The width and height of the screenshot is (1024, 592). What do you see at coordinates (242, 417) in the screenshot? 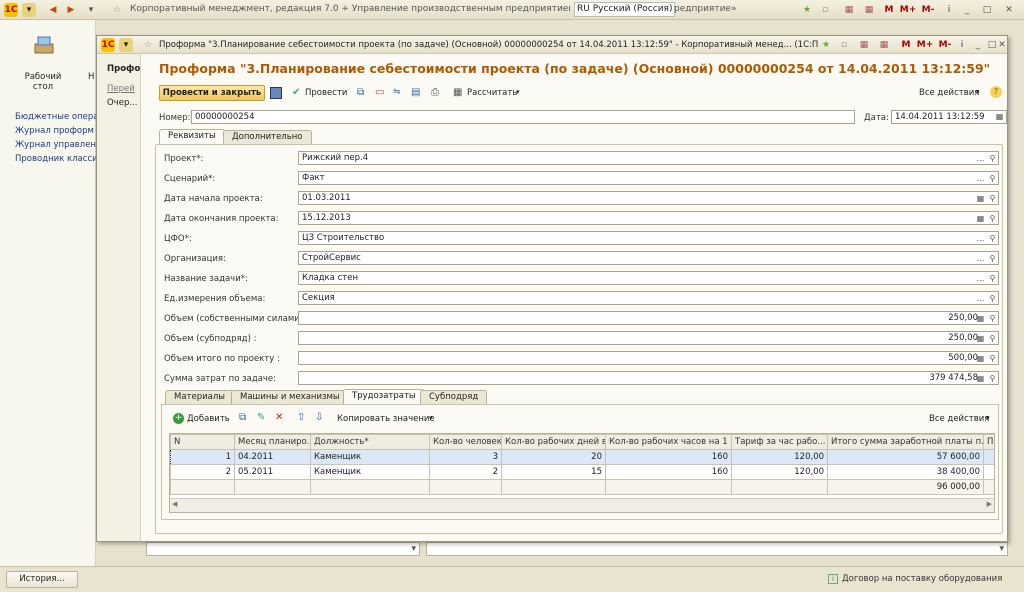
I see `copy-row-icon: ⧉` at bounding box center [242, 417].